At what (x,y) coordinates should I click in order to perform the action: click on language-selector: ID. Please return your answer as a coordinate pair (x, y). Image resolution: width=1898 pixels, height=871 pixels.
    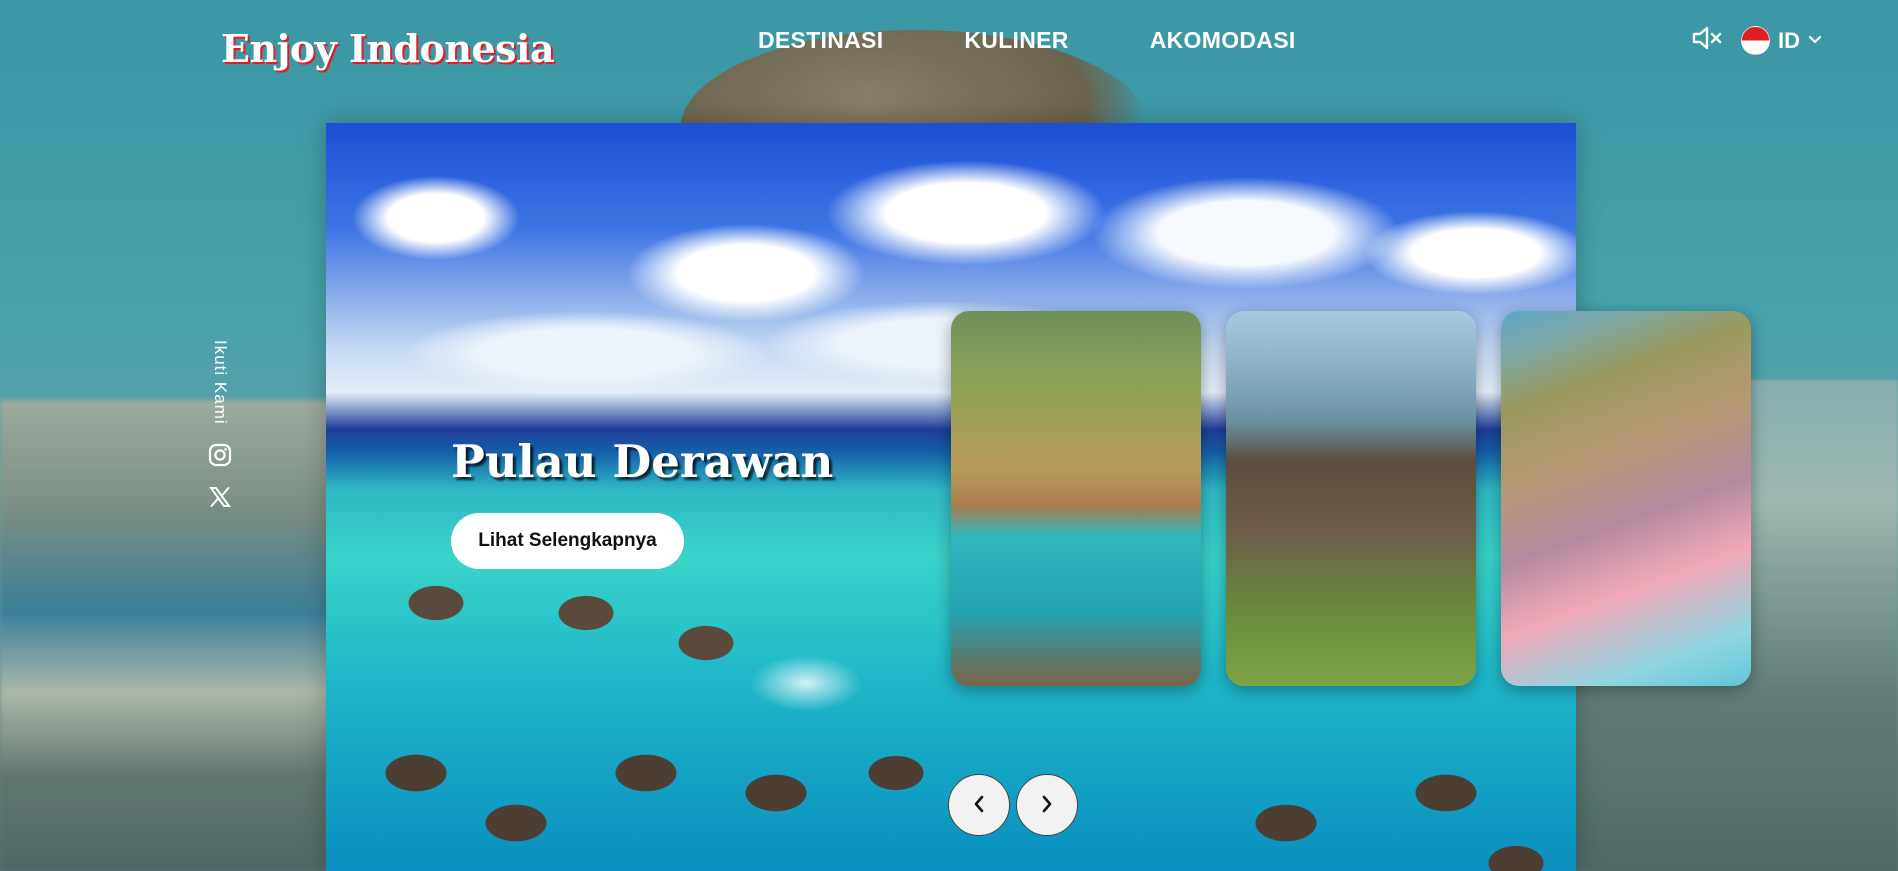
    Looking at the image, I should click on (1781, 40).